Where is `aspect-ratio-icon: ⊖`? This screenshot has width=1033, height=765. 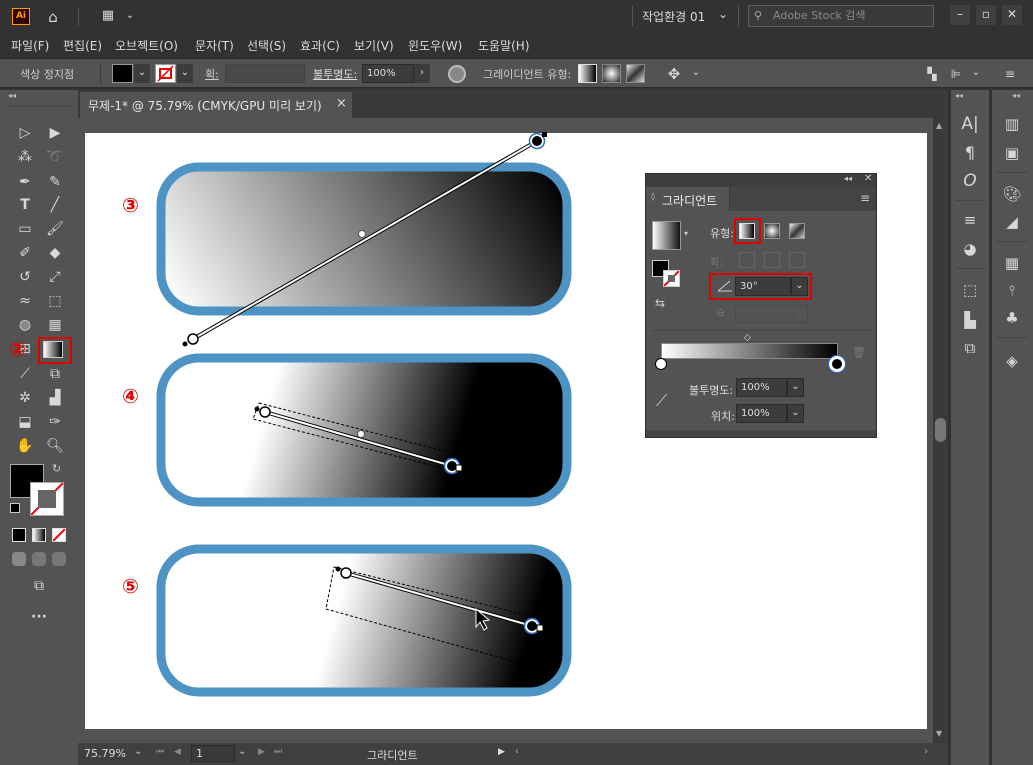 aspect-ratio-icon: ⊖ is located at coordinates (721, 312).